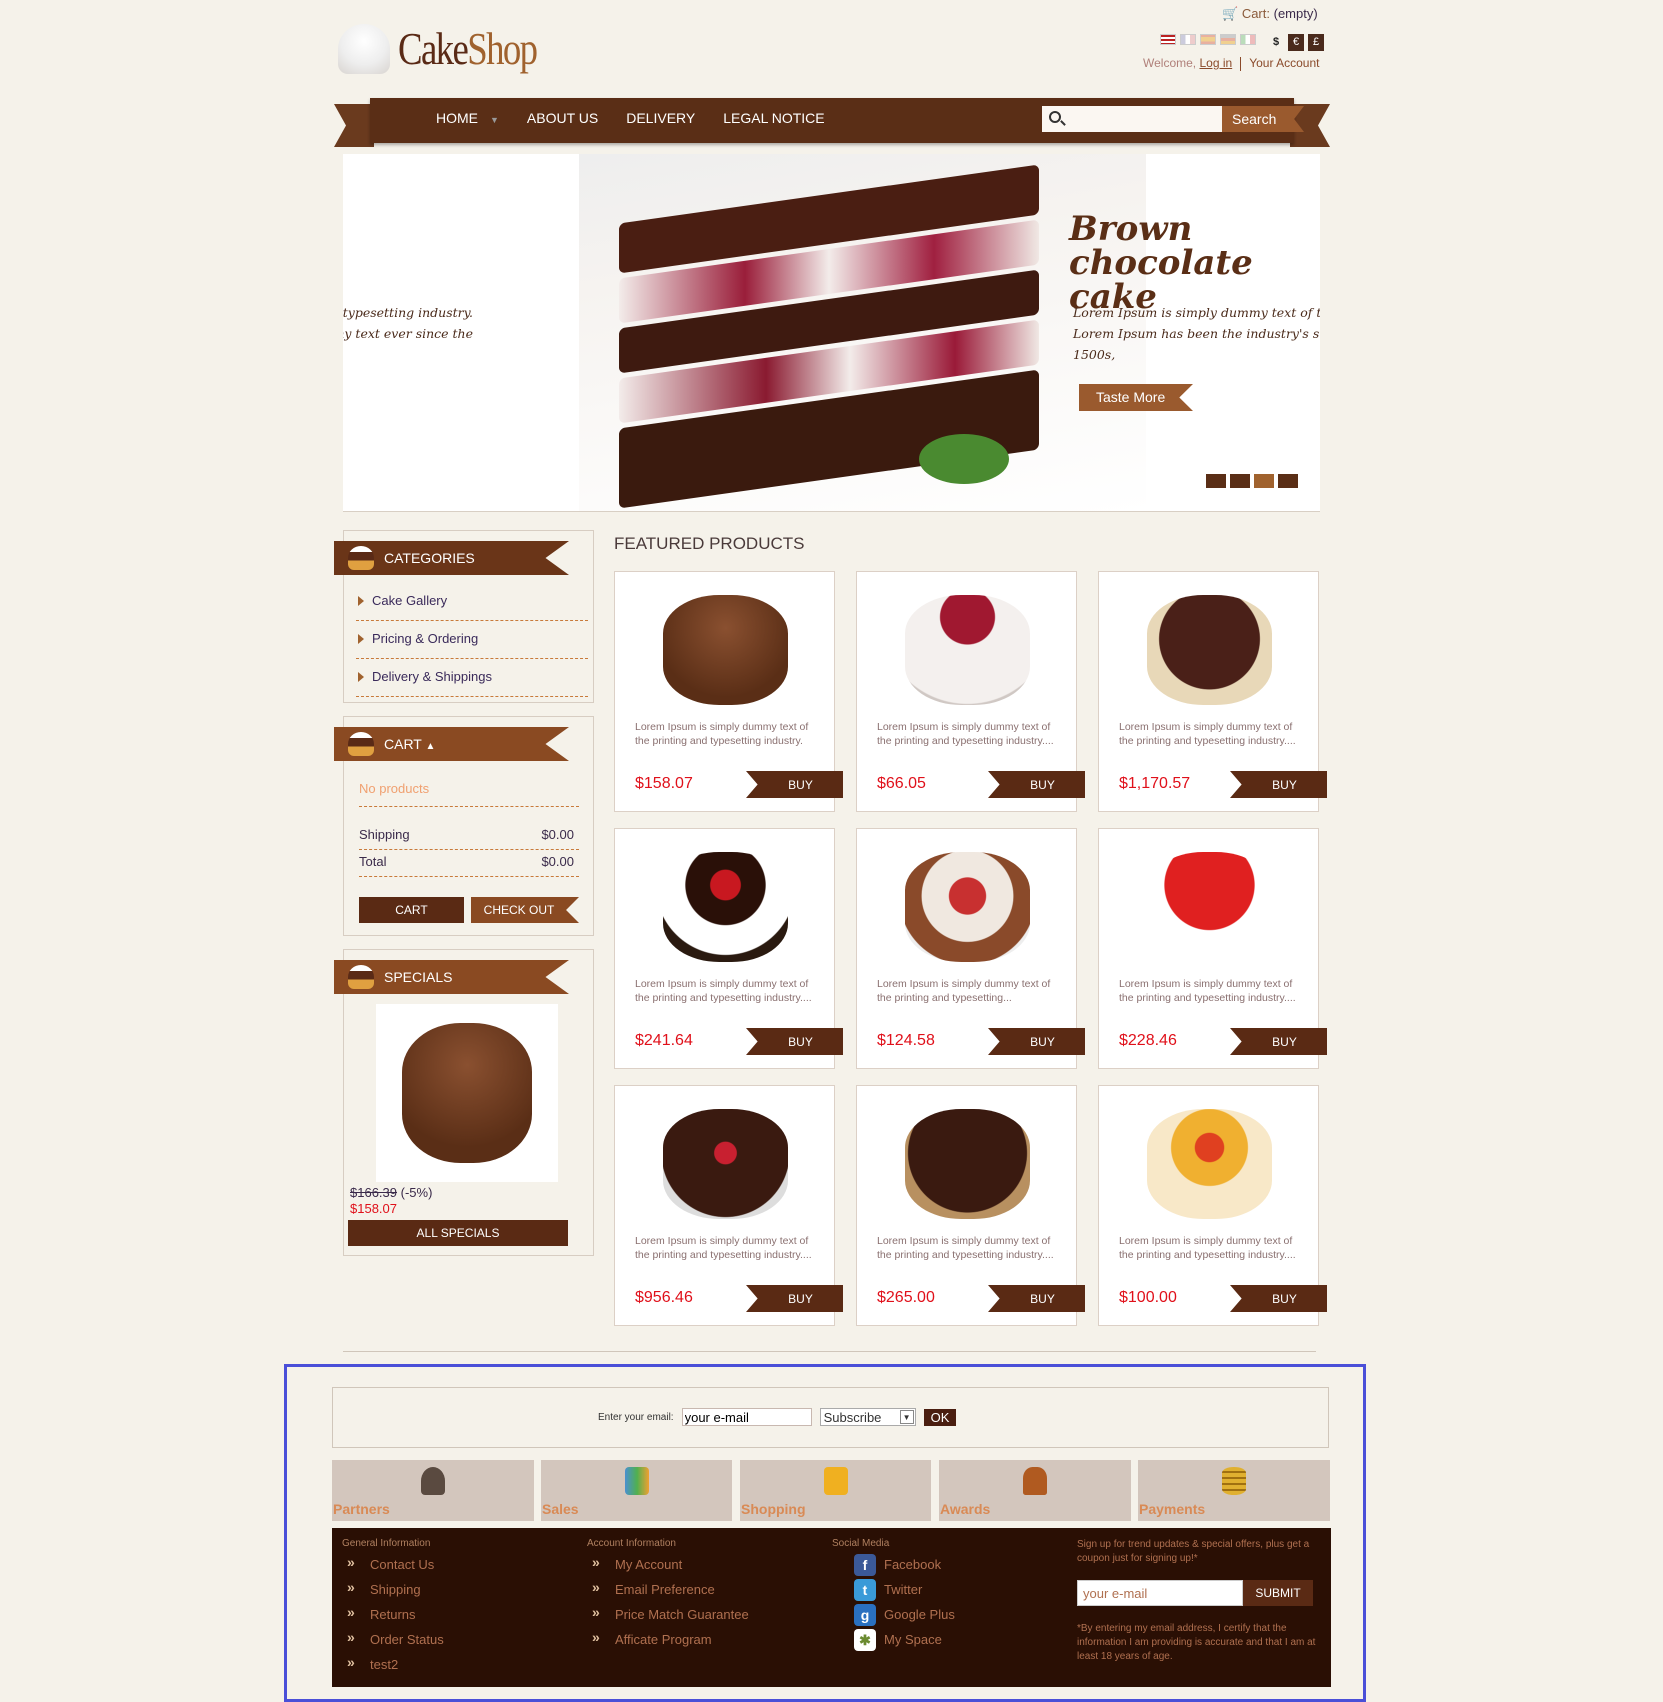 The height and width of the screenshot is (1702, 1663). Describe the element at coordinates (433, 1490) in the screenshot. I see `tile-partners: Partners` at that location.